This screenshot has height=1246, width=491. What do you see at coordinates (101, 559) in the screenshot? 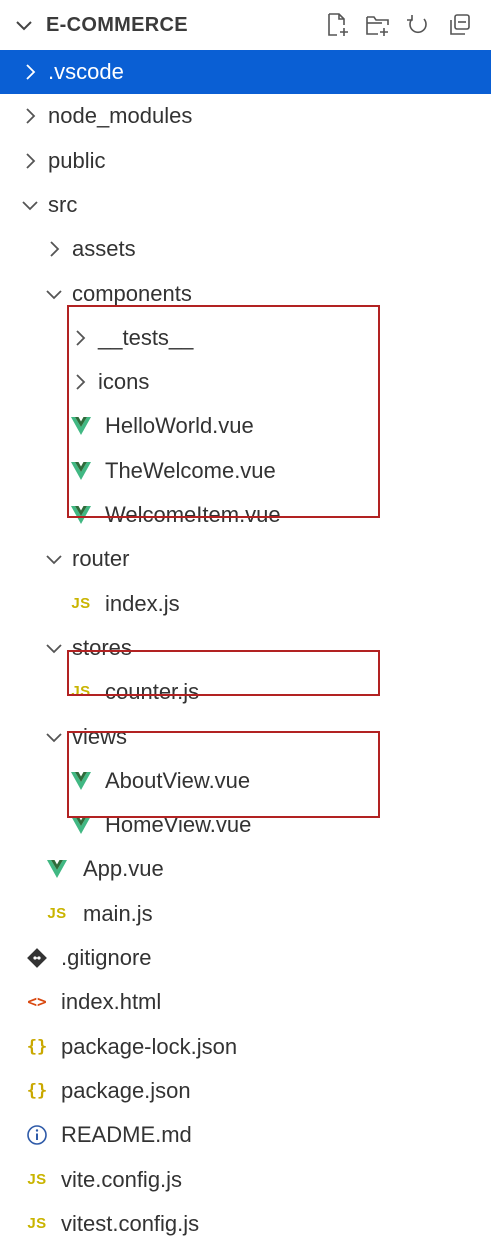
I see `tree-item-label: router` at bounding box center [101, 559].